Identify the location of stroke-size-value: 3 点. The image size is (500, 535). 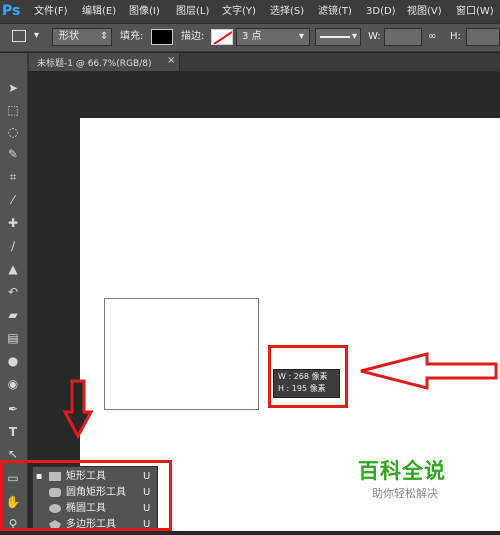
(252, 36).